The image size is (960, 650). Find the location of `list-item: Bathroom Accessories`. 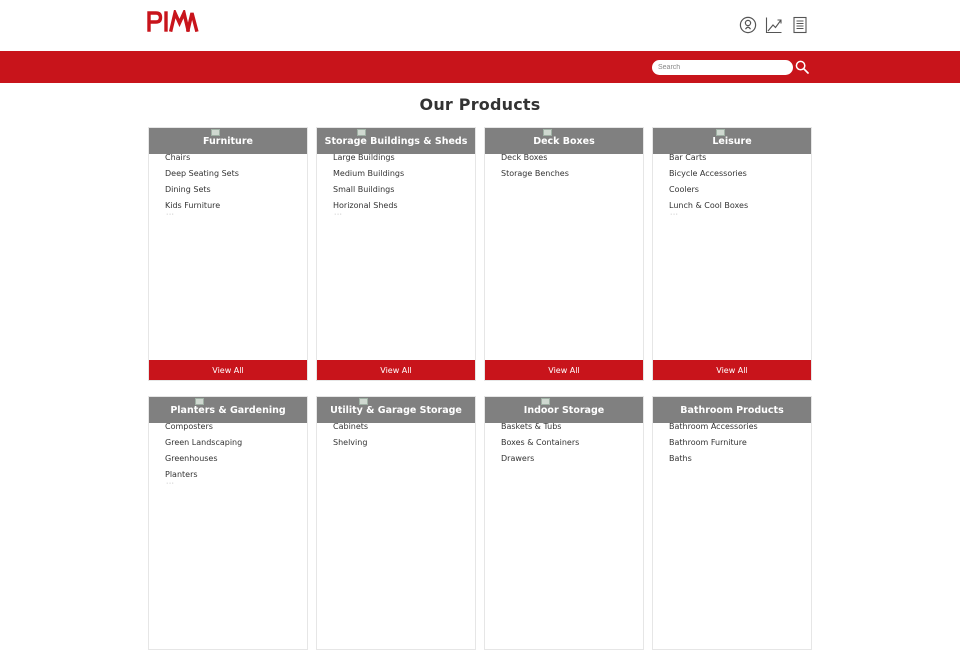

list-item: Bathroom Accessories is located at coordinates (713, 430).